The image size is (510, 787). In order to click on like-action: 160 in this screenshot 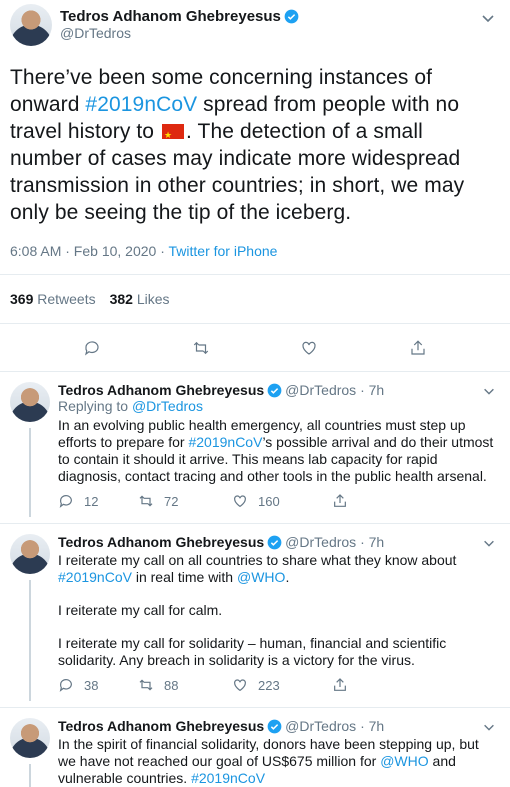, I will do `click(282, 501)`.